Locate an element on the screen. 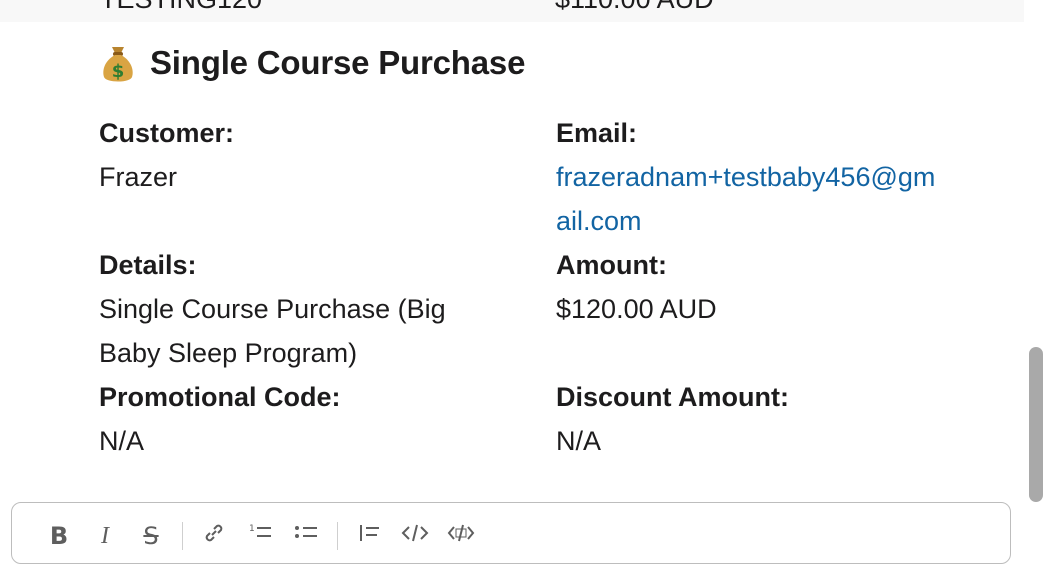 The image size is (1058, 564). details-label: Details: is located at coordinates (148, 265).